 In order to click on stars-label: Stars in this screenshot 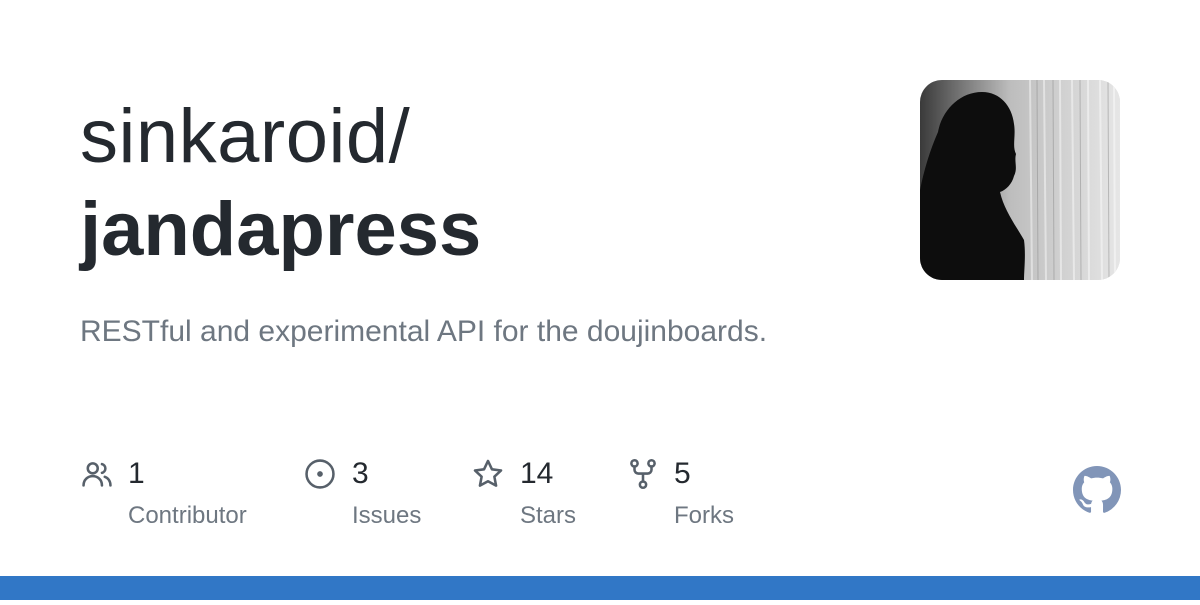, I will do `click(548, 515)`.